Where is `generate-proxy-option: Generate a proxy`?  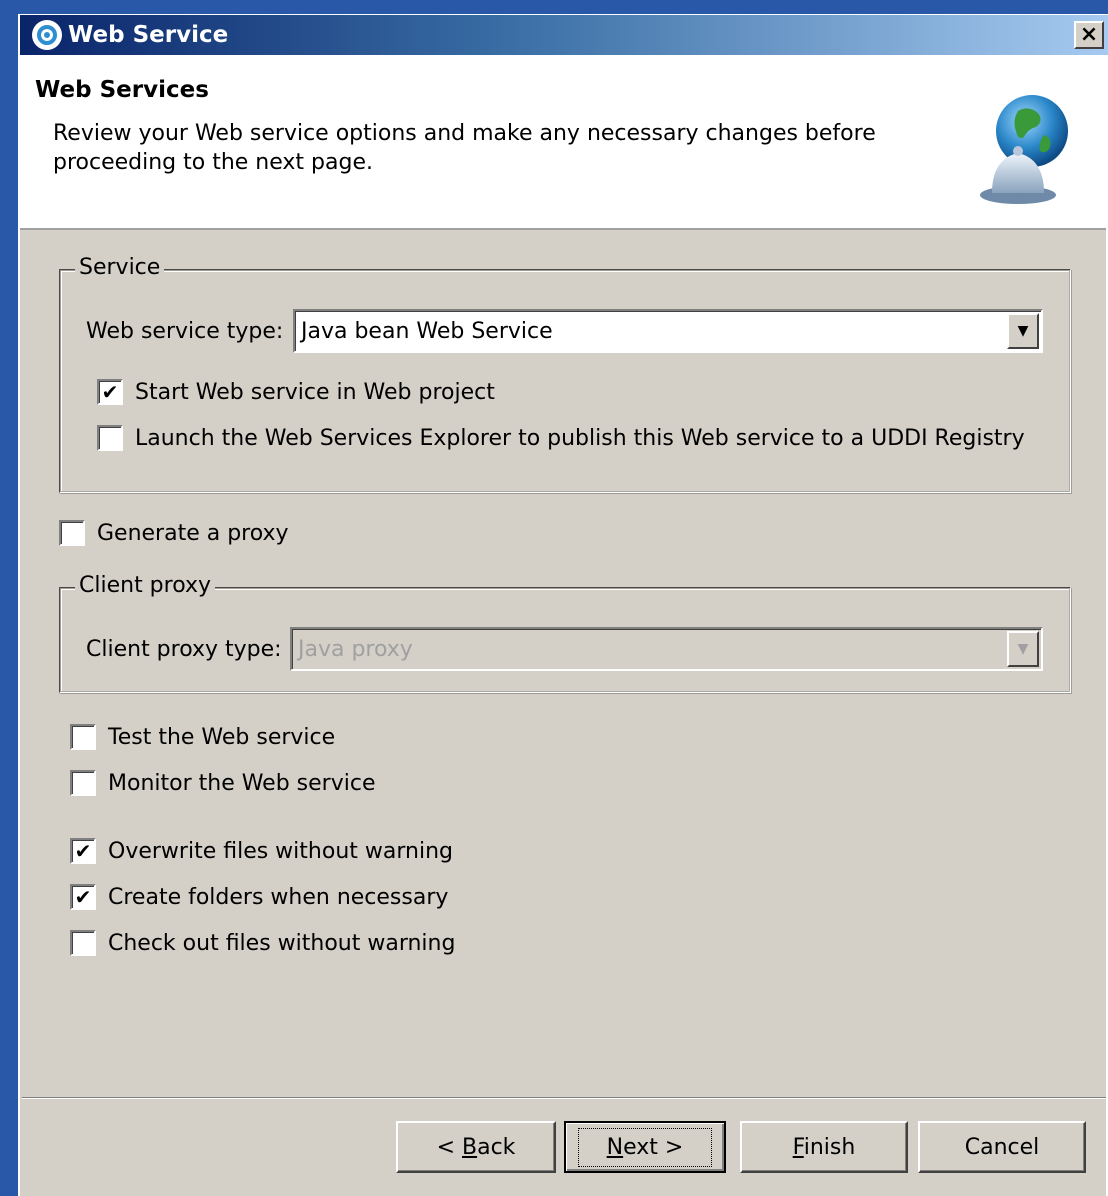
generate-proxy-option: Generate a proxy is located at coordinates (174, 533).